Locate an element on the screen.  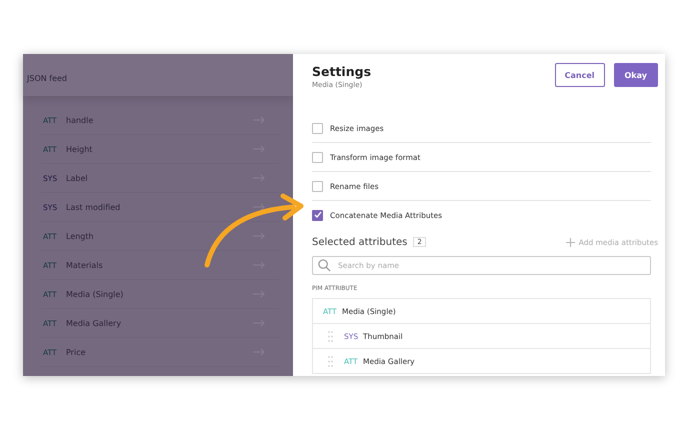
okay-button: Okay is located at coordinates (636, 75).